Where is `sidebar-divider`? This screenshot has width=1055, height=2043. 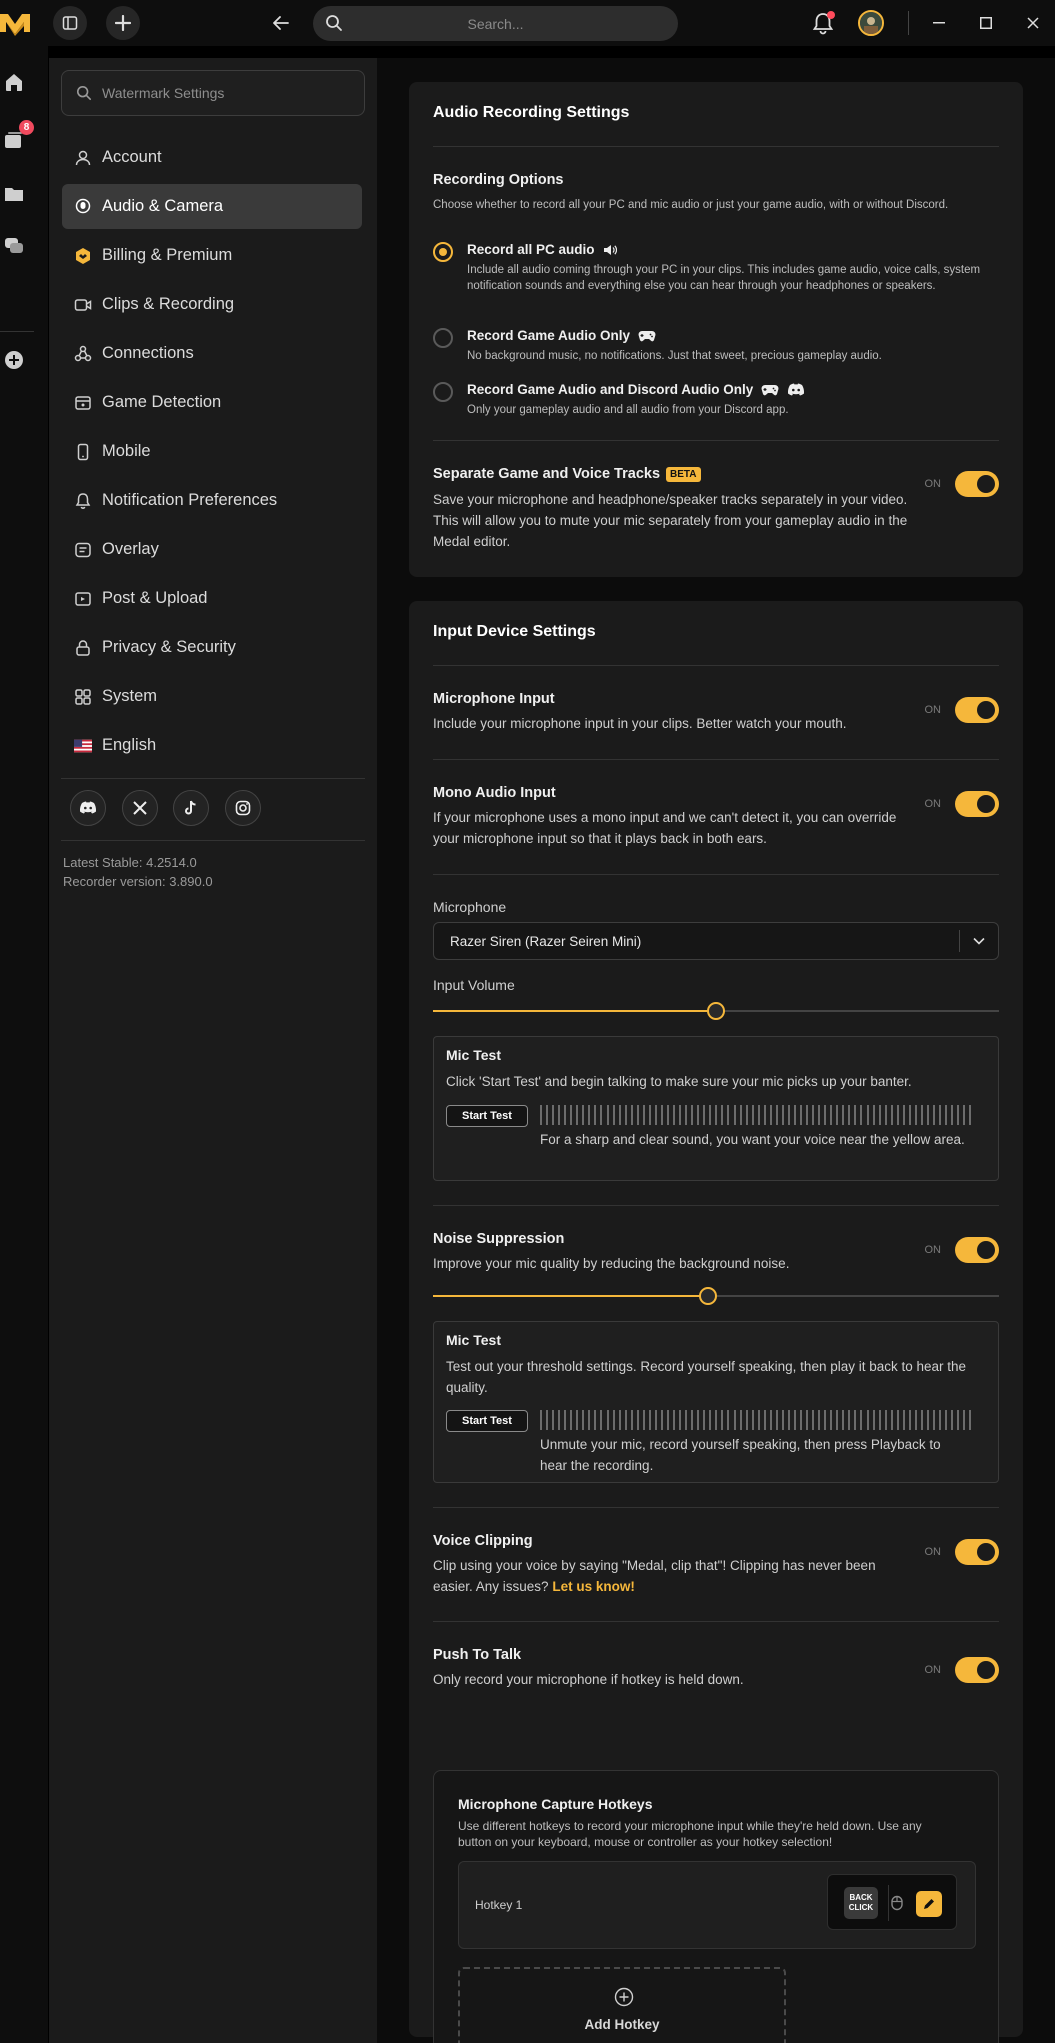 sidebar-divider is located at coordinates (213, 778).